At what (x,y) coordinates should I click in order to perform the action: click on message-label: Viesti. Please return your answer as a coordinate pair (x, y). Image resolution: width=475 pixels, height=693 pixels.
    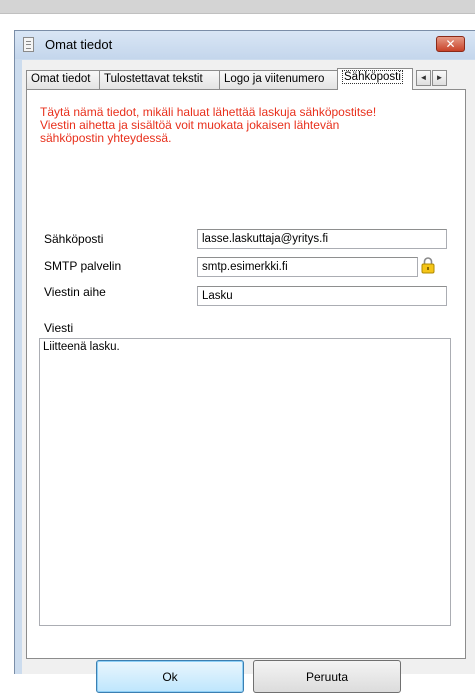
    Looking at the image, I should click on (59, 328).